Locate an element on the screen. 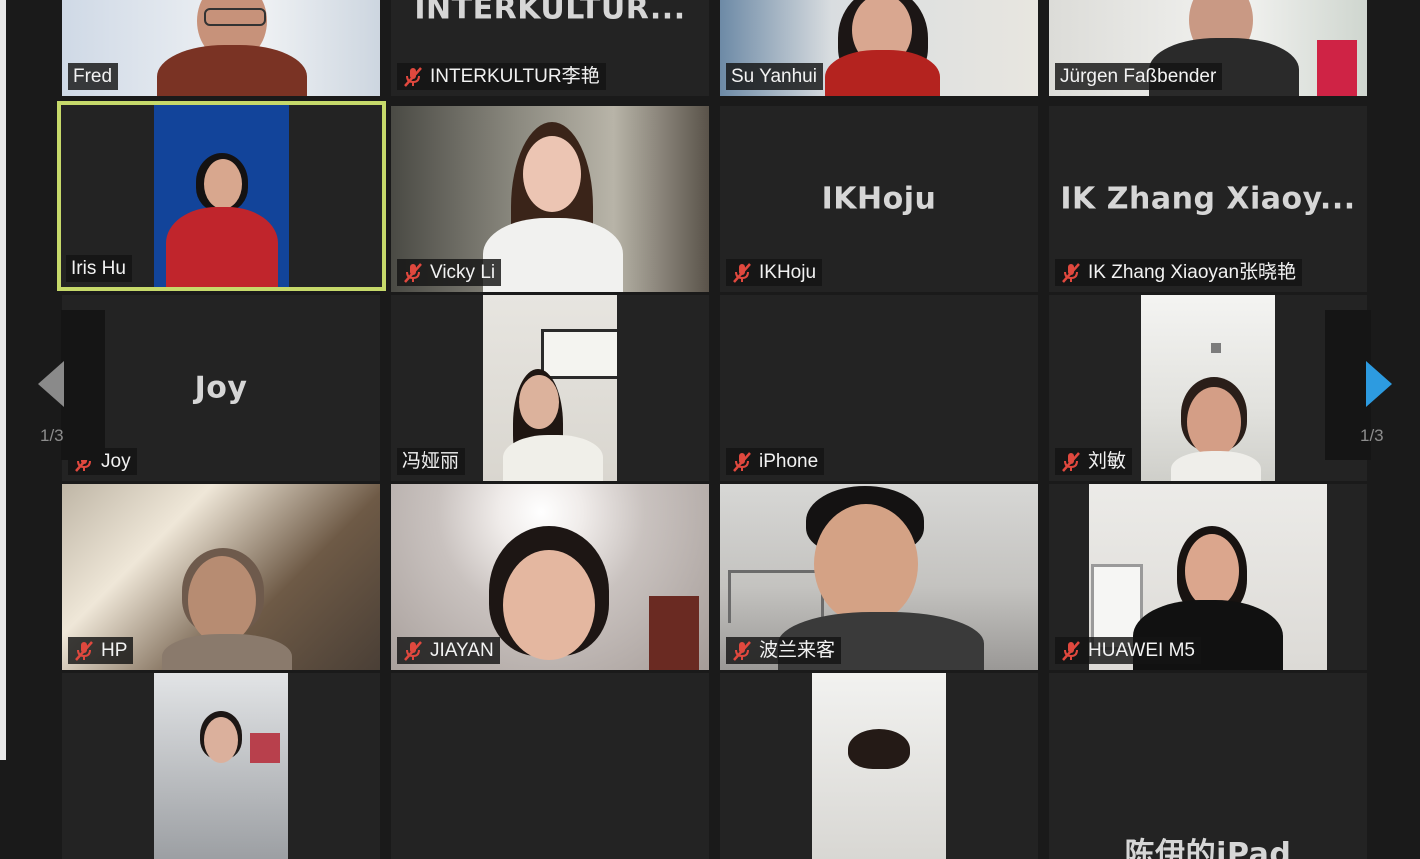 This screenshot has width=1420, height=859. participant-name: 冯娅丽 is located at coordinates (431, 461).